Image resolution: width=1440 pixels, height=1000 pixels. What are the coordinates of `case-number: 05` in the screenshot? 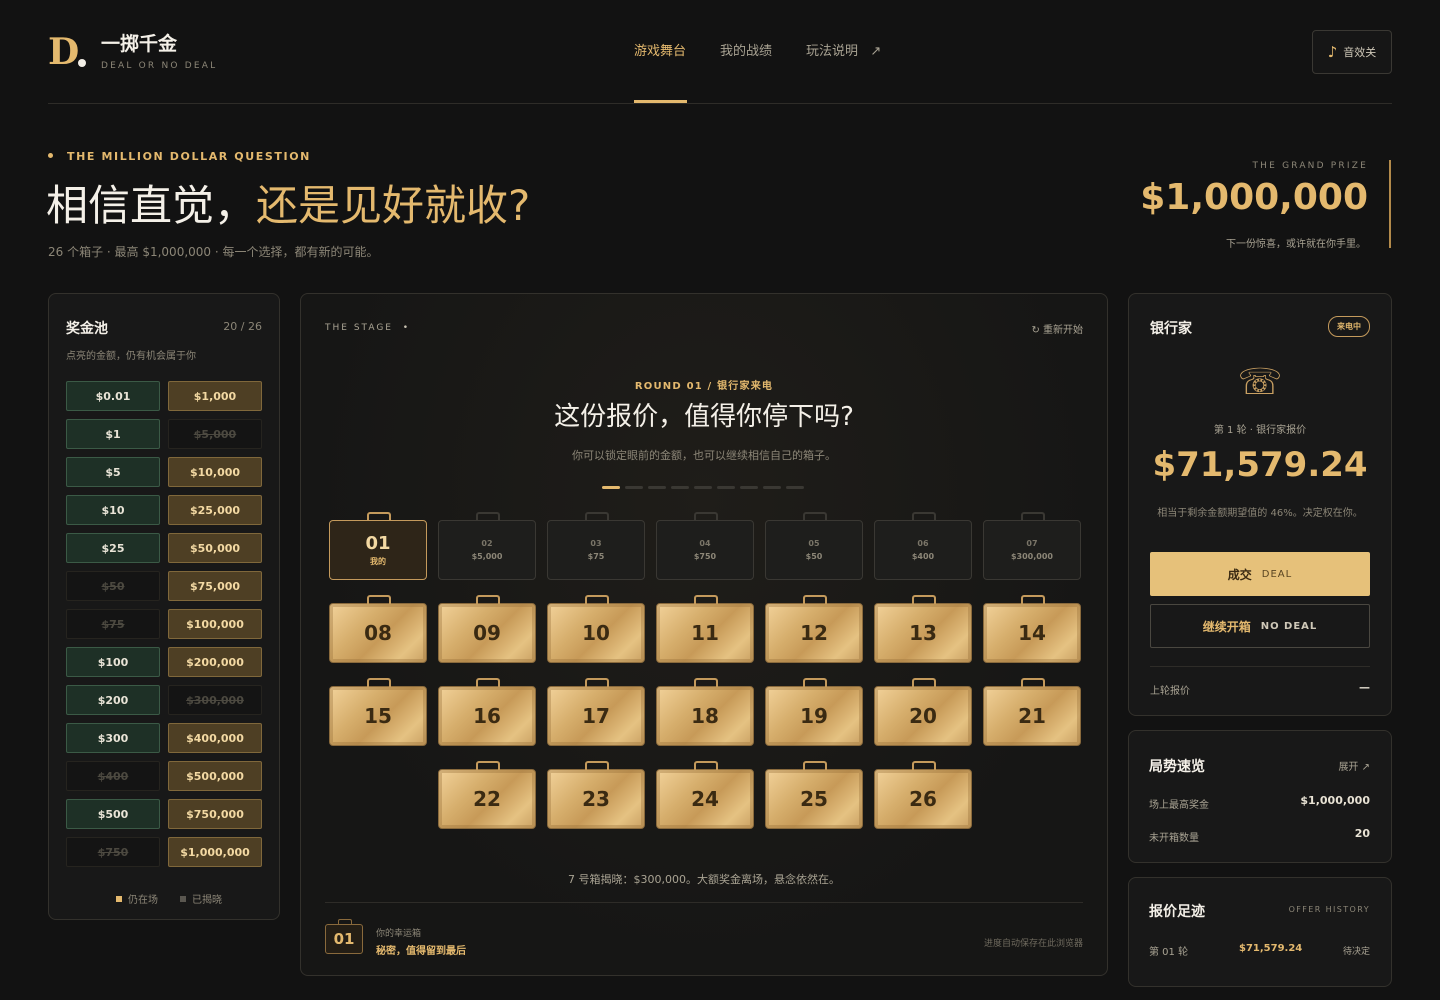 It's located at (814, 543).